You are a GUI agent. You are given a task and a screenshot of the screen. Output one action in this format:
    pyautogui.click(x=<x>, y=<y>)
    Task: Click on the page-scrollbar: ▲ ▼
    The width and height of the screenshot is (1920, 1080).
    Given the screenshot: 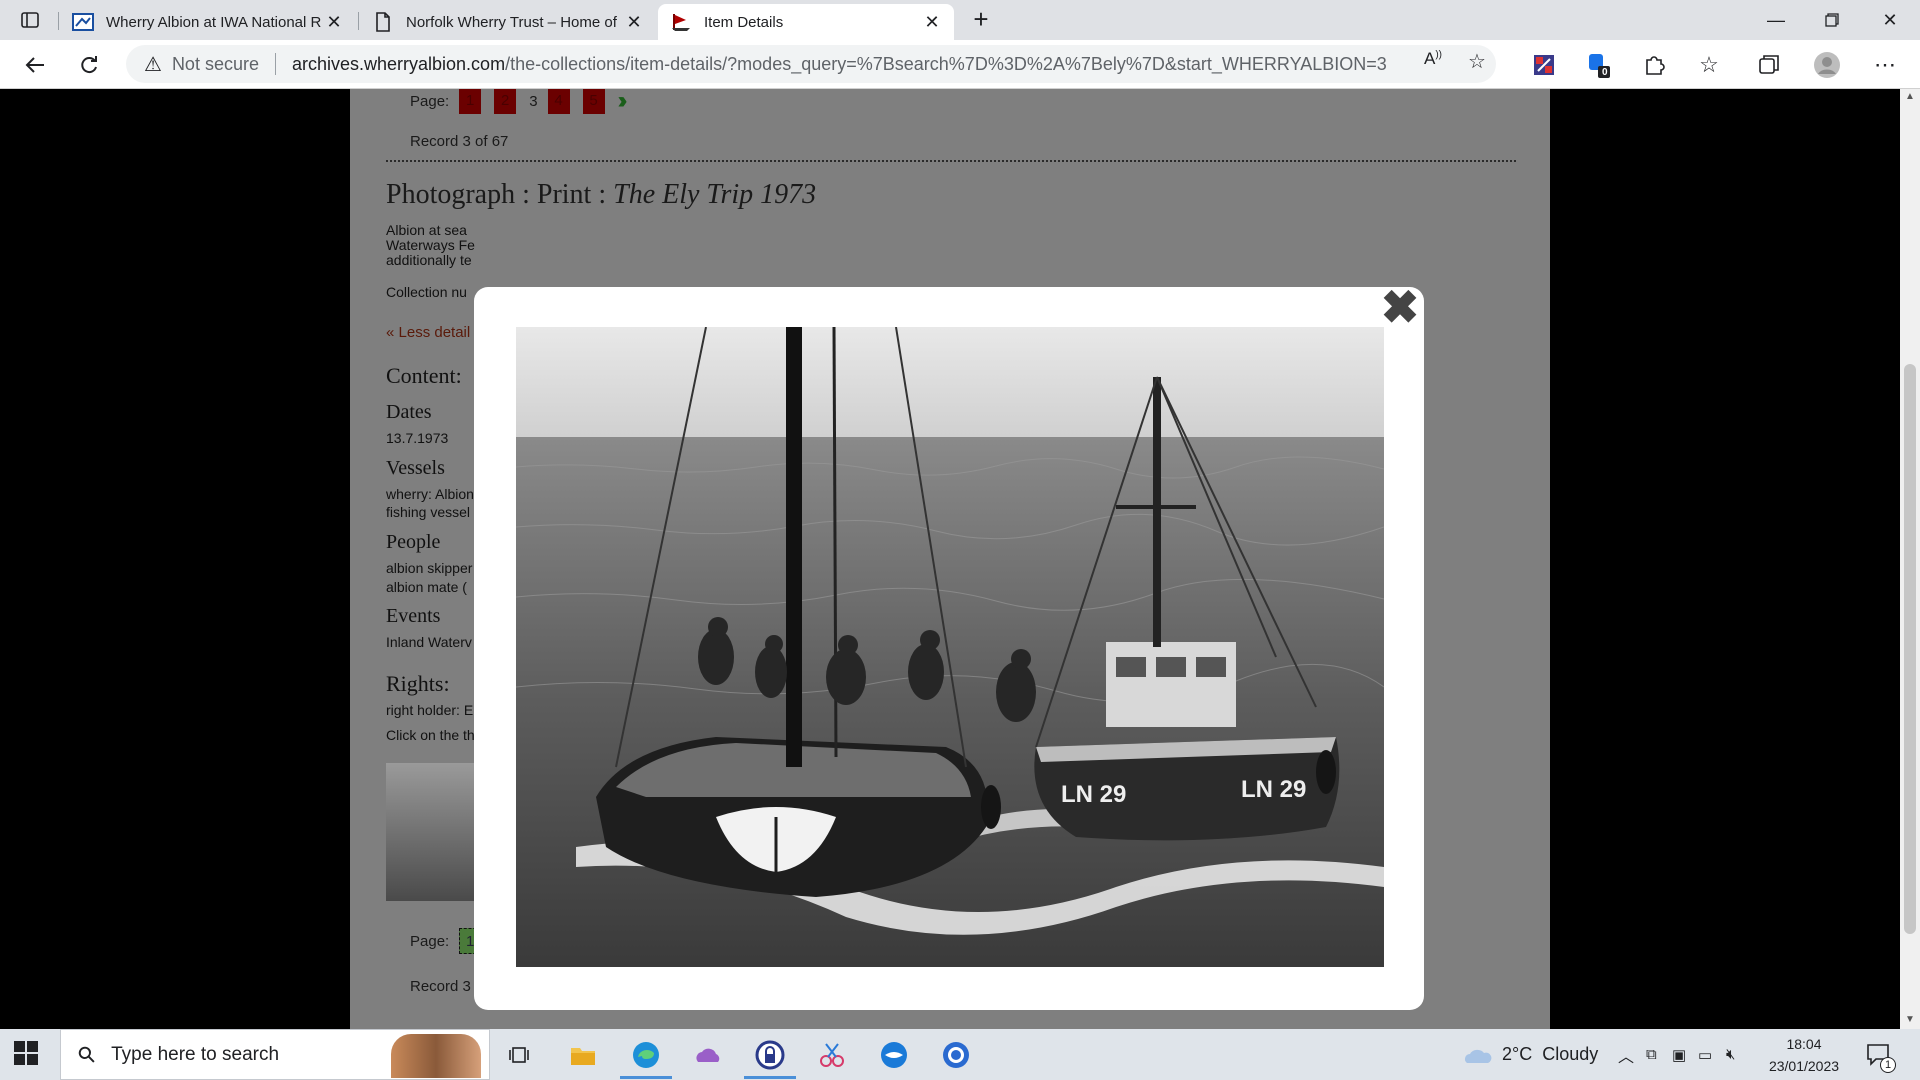 What is the action you would take?
    pyautogui.click(x=1910, y=559)
    